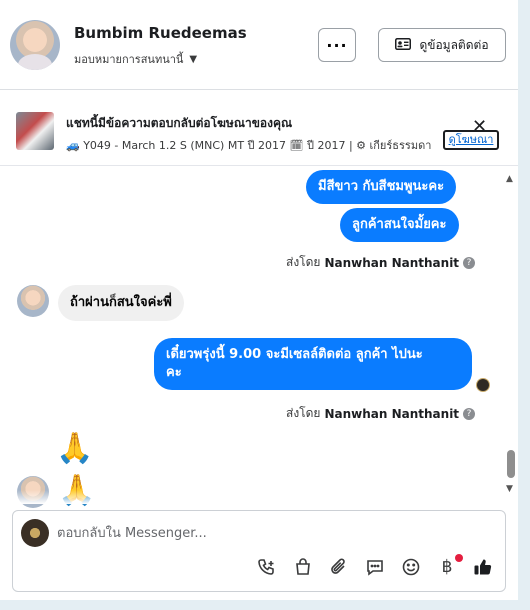  Describe the element at coordinates (483, 567) in the screenshot. I see `like-icon` at that location.